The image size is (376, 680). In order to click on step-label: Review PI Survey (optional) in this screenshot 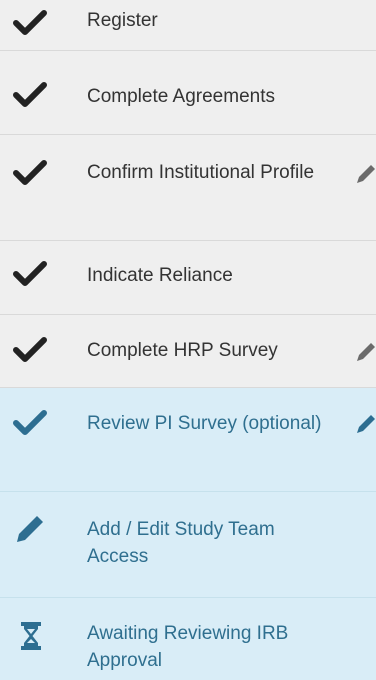, I will do `click(204, 423)`.